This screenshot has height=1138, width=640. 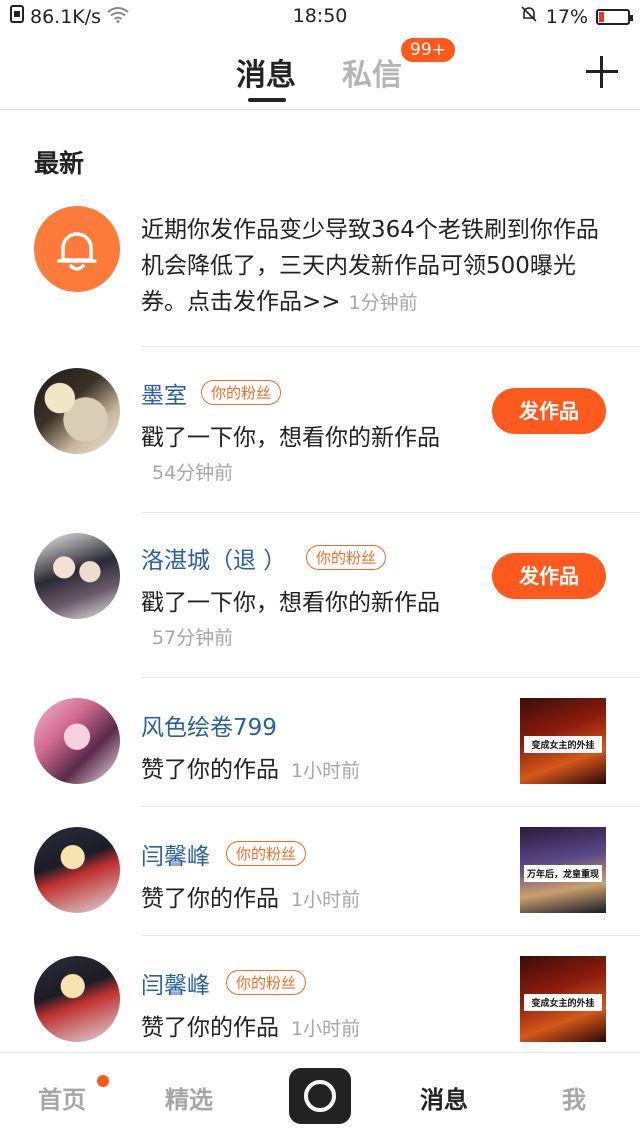 What do you see at coordinates (320, 17) in the screenshot?
I see `status-bar: 86.1K/s 18:50 17%` at bounding box center [320, 17].